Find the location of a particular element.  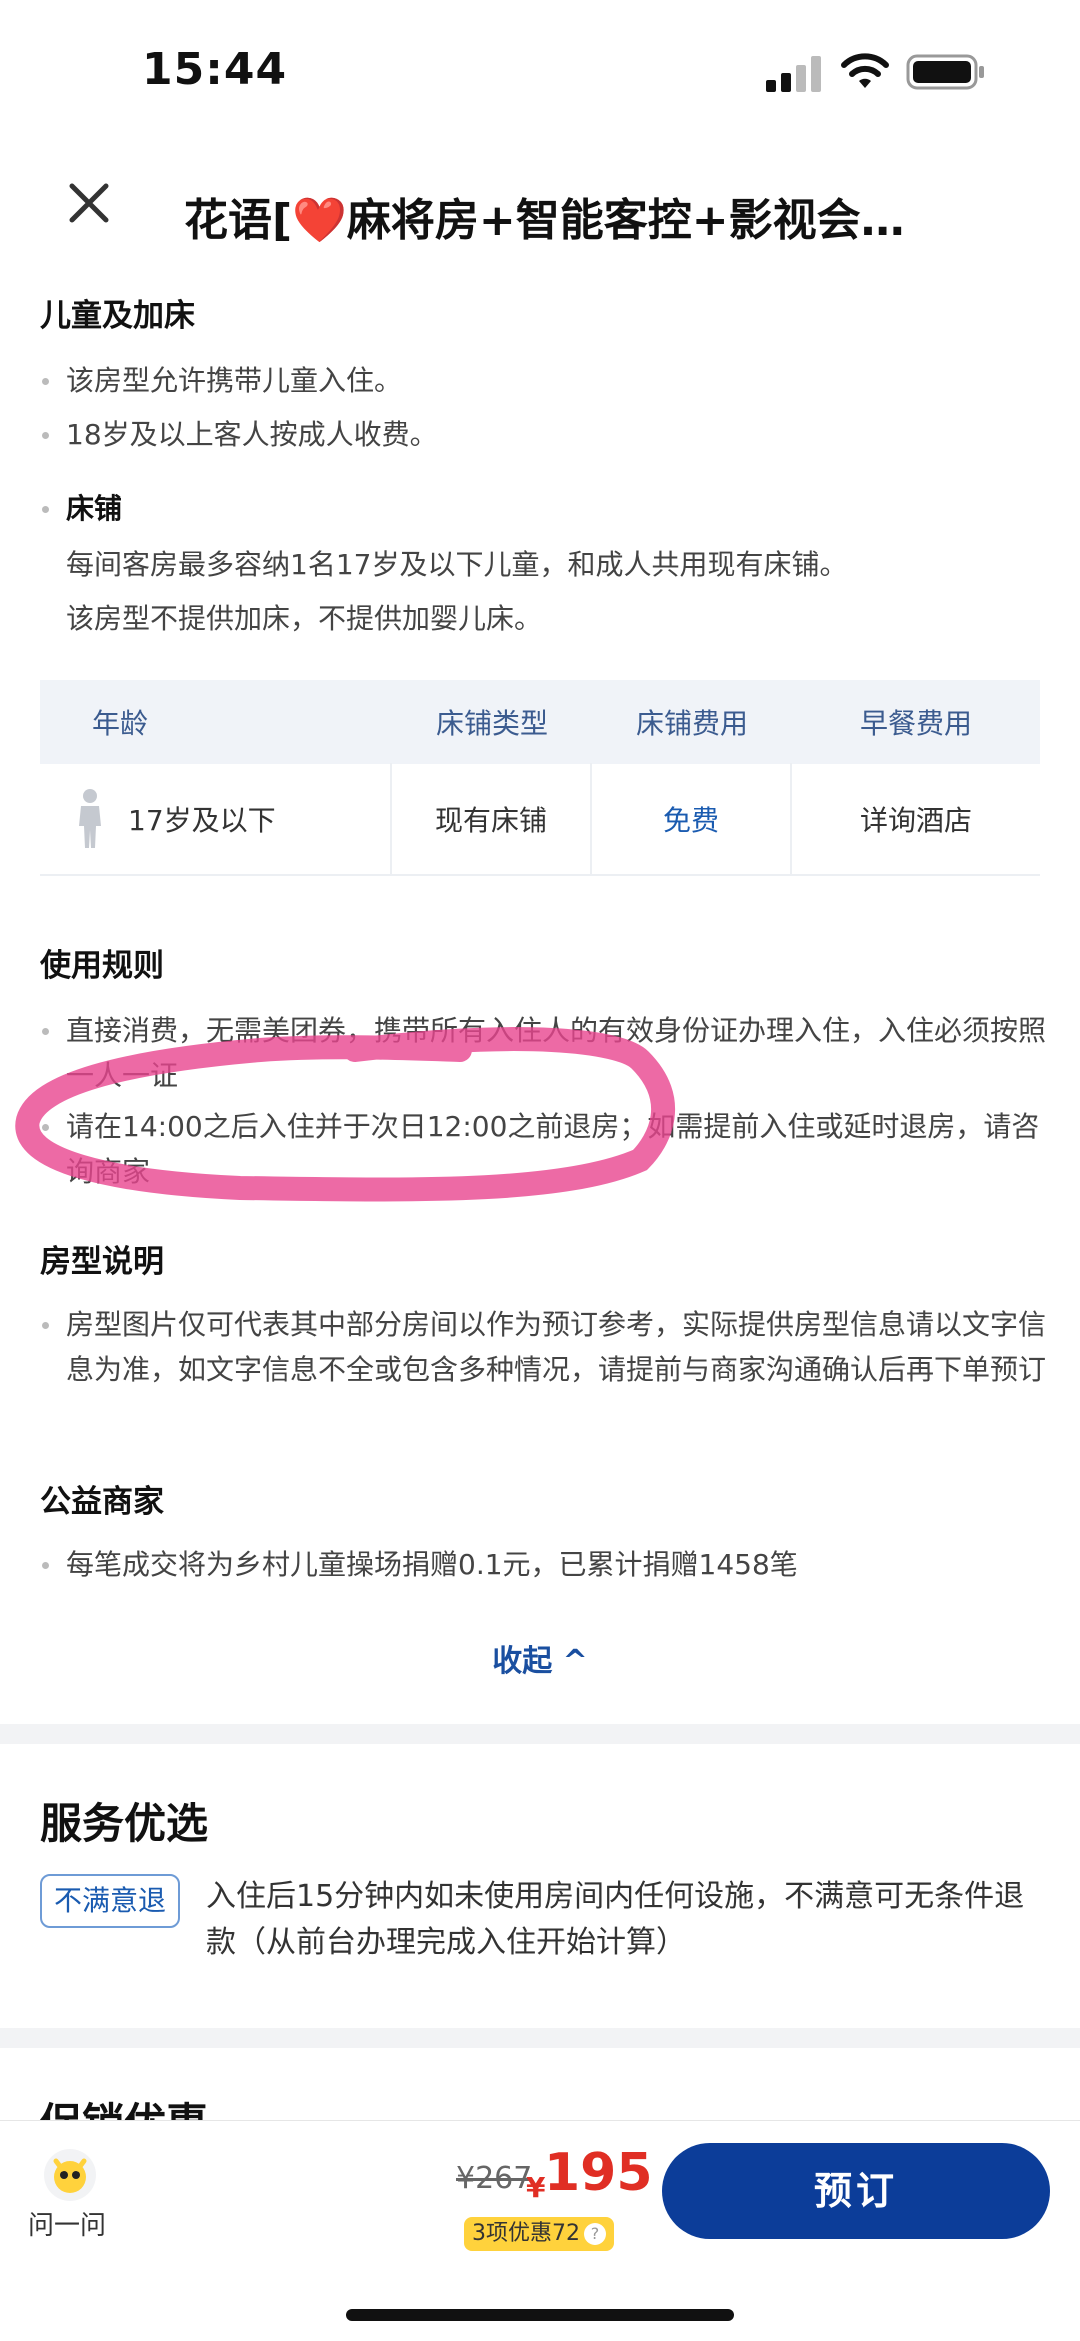

bed-text: 每间客房最多容纳1名17岁及以下儿童，和成人共用现有床铺。 is located at coordinates (457, 564).